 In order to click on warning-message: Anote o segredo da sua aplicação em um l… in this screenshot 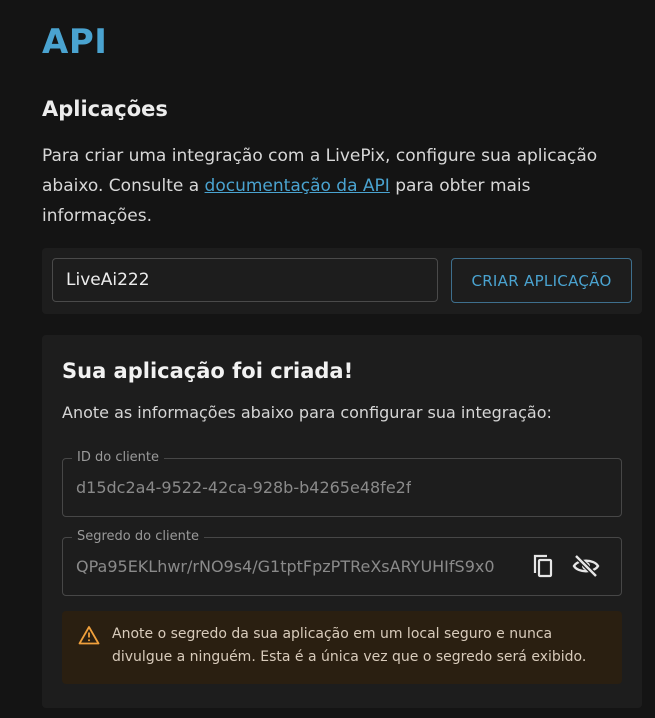, I will do `click(349, 645)`.